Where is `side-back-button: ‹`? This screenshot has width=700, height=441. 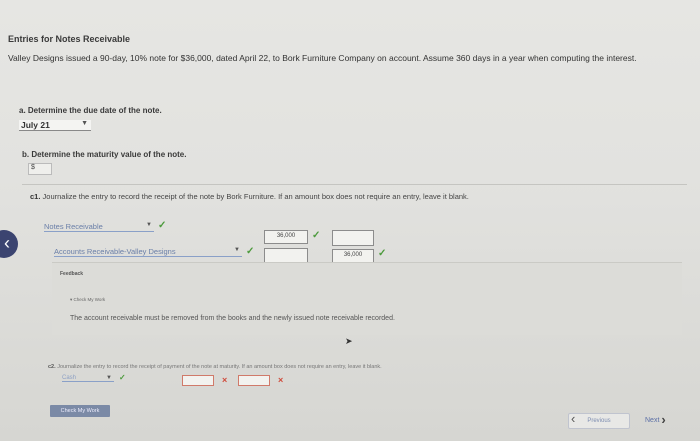
side-back-button: ‹ is located at coordinates (9, 244).